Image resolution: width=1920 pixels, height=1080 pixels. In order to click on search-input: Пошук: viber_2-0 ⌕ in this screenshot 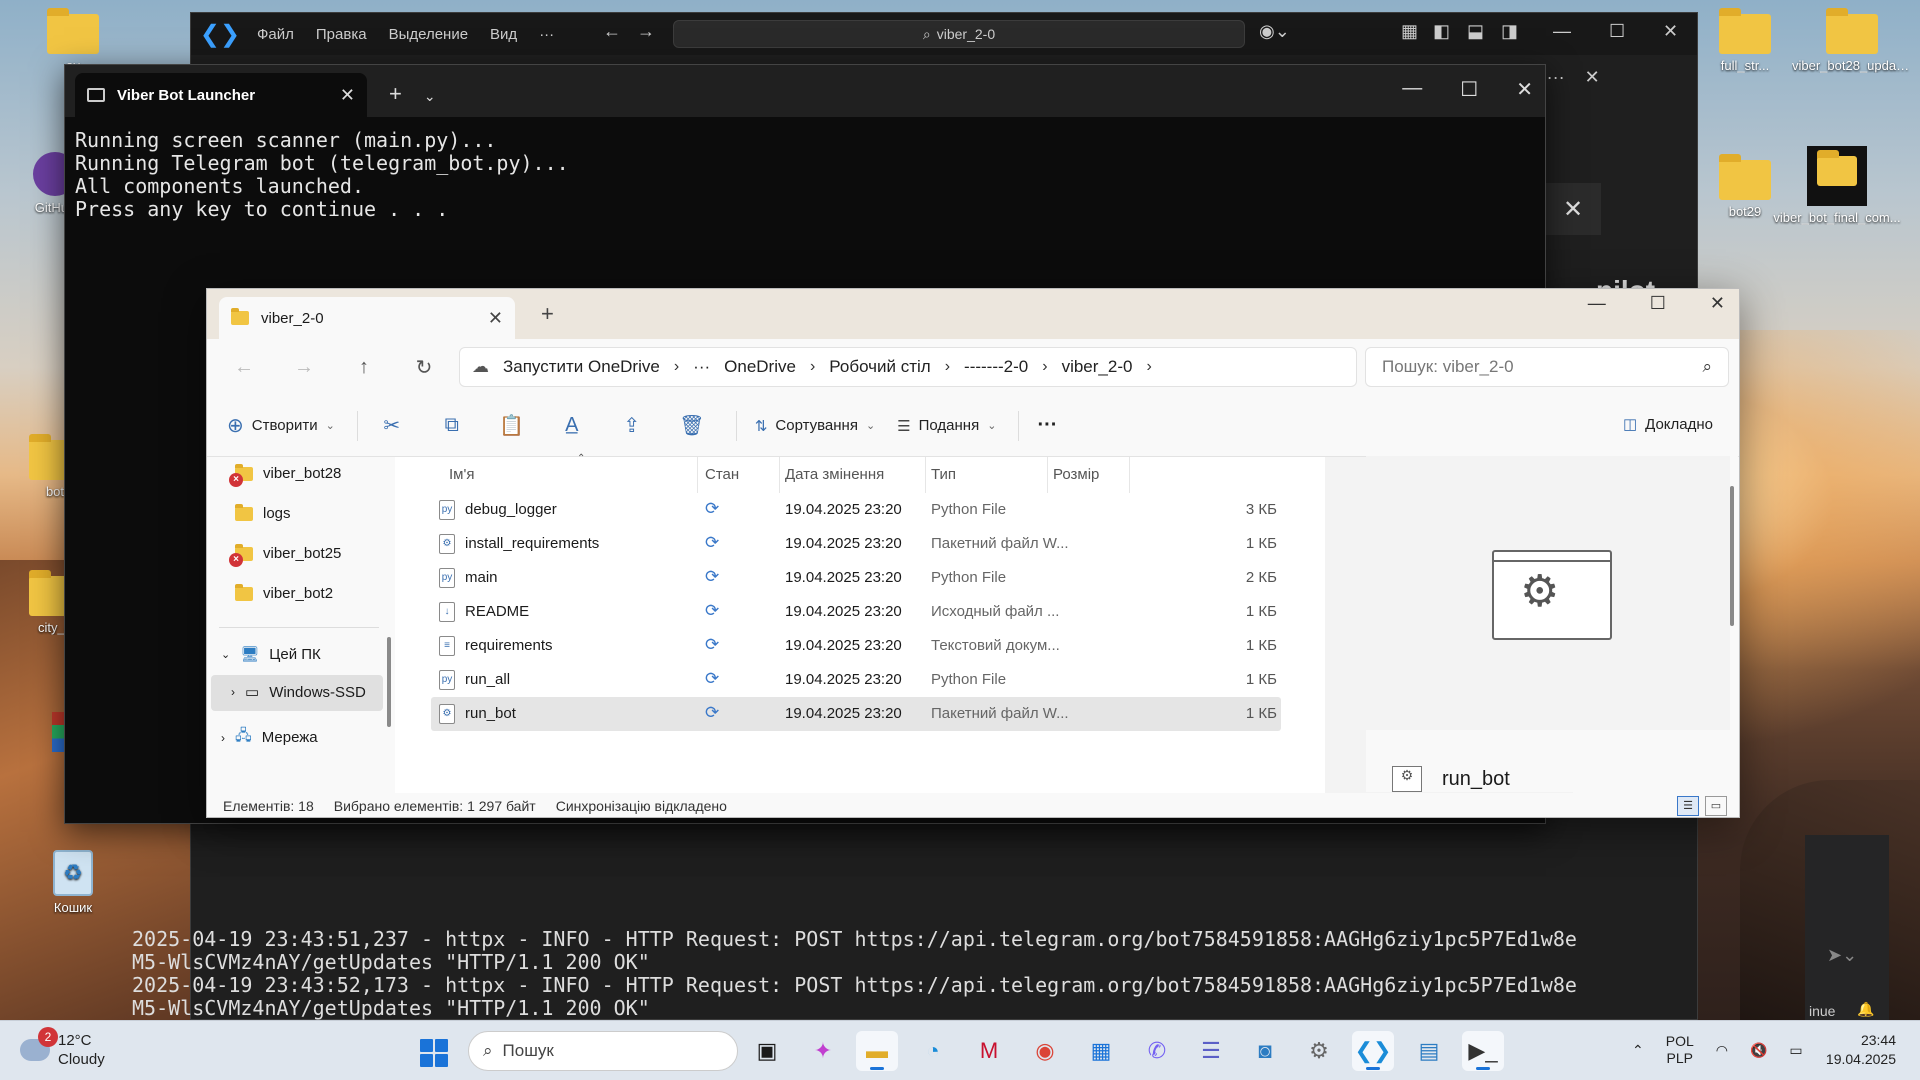, I will do `click(1547, 367)`.